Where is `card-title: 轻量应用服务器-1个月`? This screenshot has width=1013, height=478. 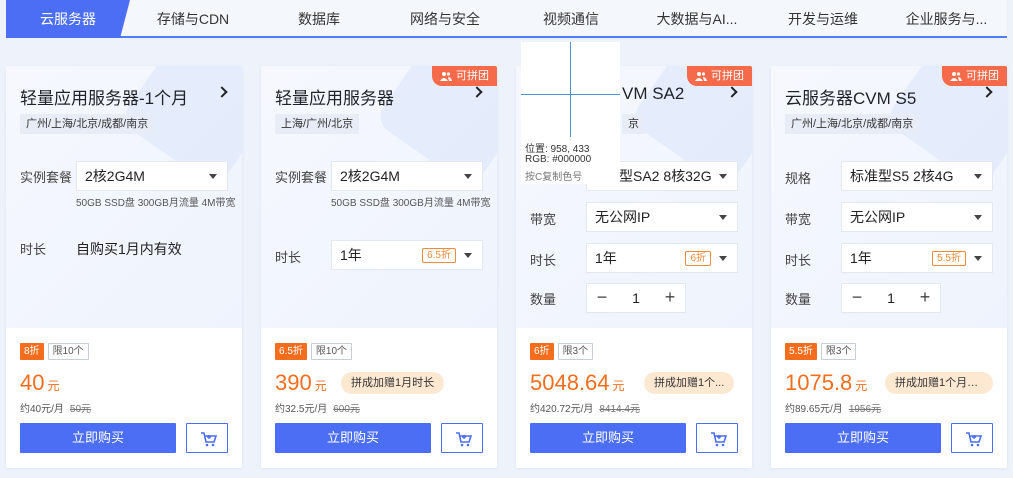 card-title: 轻量应用服务器-1个月 is located at coordinates (104, 96).